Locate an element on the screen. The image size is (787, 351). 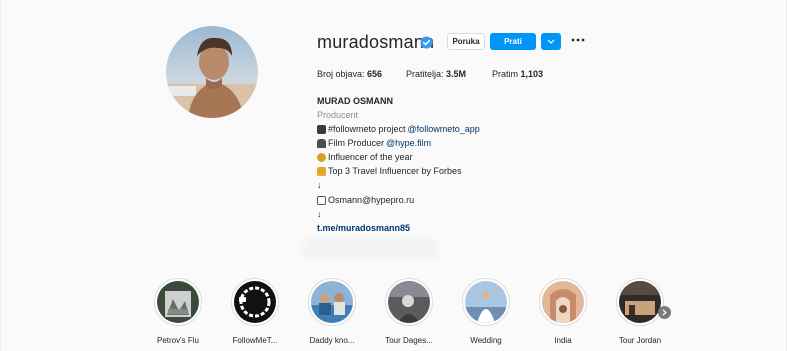
bio-email: Osmann@hypepro.ru is located at coordinates (371, 200).